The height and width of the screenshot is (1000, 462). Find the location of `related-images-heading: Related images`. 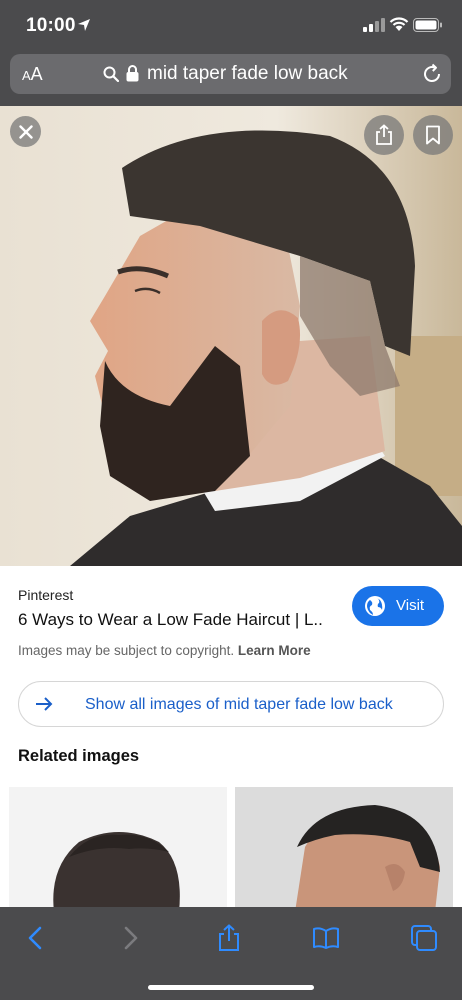

related-images-heading: Related images is located at coordinates (79, 756).